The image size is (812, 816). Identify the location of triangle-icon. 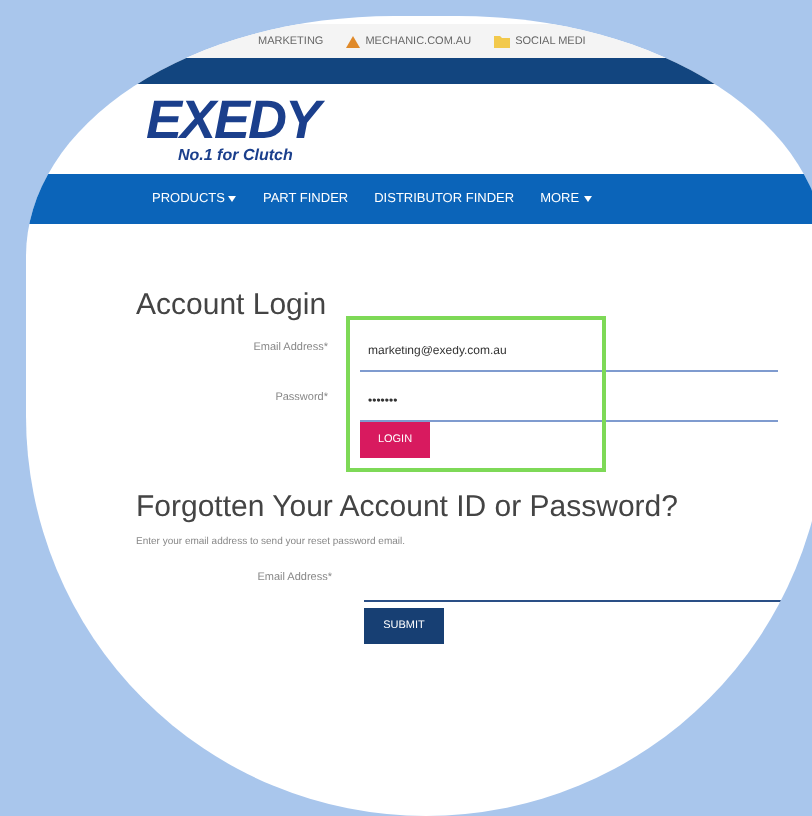
(352, 41).